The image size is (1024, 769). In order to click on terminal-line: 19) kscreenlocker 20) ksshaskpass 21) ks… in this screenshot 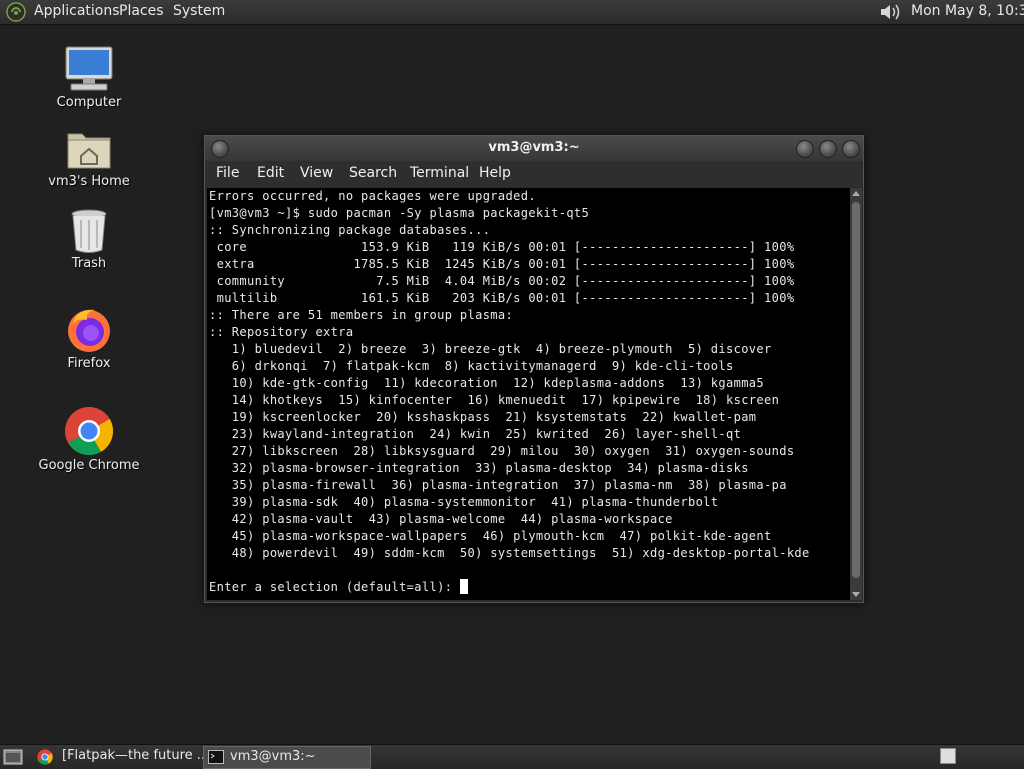, I will do `click(483, 417)`.